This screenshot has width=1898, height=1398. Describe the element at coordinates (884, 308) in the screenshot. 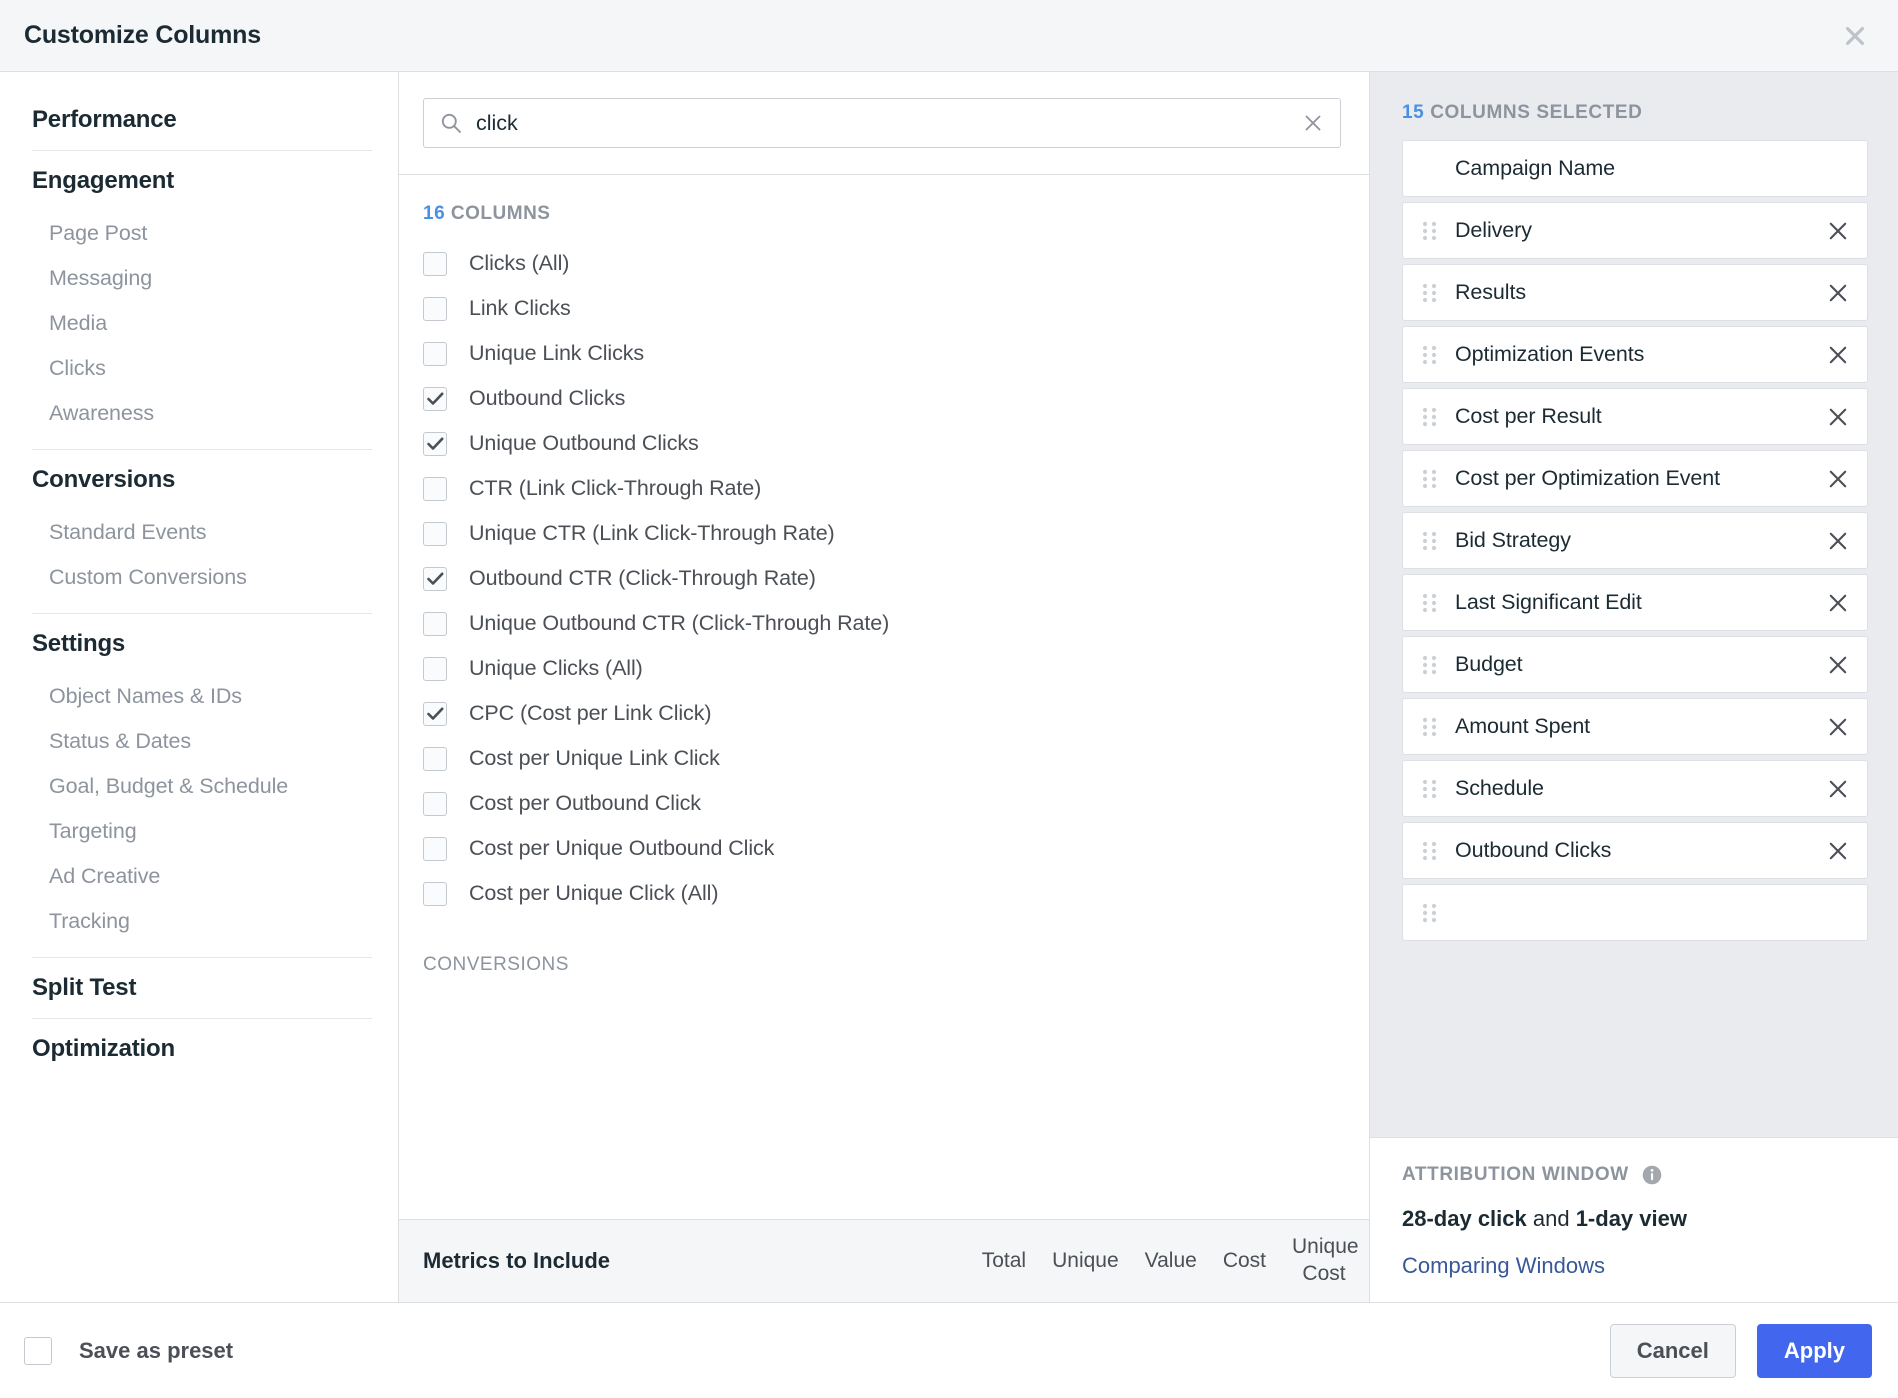

I see `list-item: Link Clicks` at that location.